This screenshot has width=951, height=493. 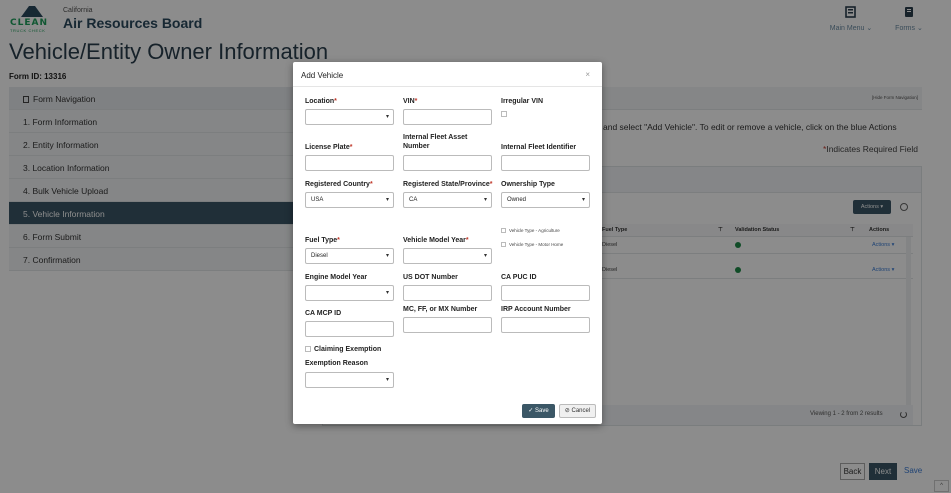 What do you see at coordinates (448, 184) in the screenshot?
I see `registered-state-label: Registered State/Province*` at bounding box center [448, 184].